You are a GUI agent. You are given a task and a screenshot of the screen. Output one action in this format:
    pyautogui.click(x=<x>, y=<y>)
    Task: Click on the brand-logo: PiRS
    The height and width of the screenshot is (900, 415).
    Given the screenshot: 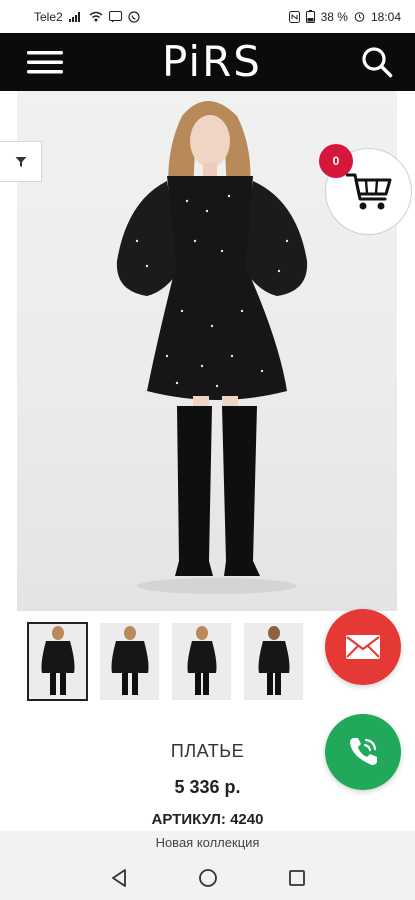 What is the action you would take?
    pyautogui.click(x=212, y=62)
    